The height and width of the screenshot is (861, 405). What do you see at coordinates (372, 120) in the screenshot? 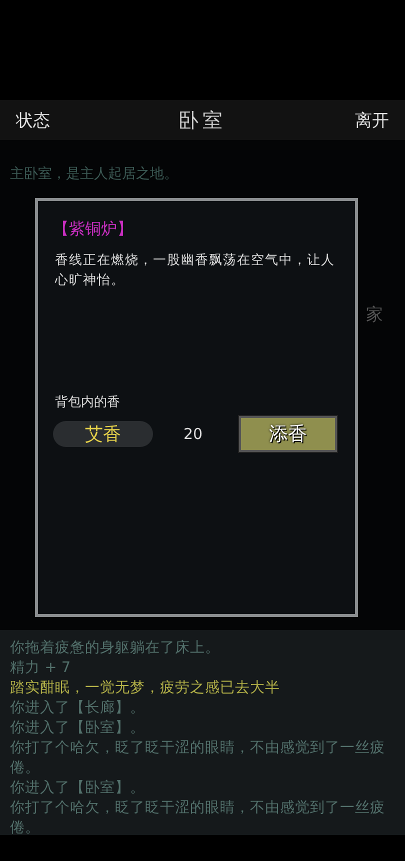
I see `leave-button: 离开` at bounding box center [372, 120].